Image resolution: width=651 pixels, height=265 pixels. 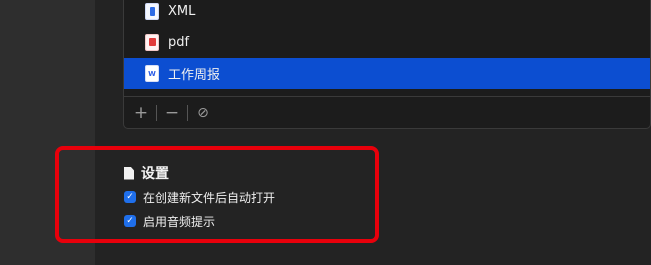 I want to click on remove-button: −, so click(x=172, y=113).